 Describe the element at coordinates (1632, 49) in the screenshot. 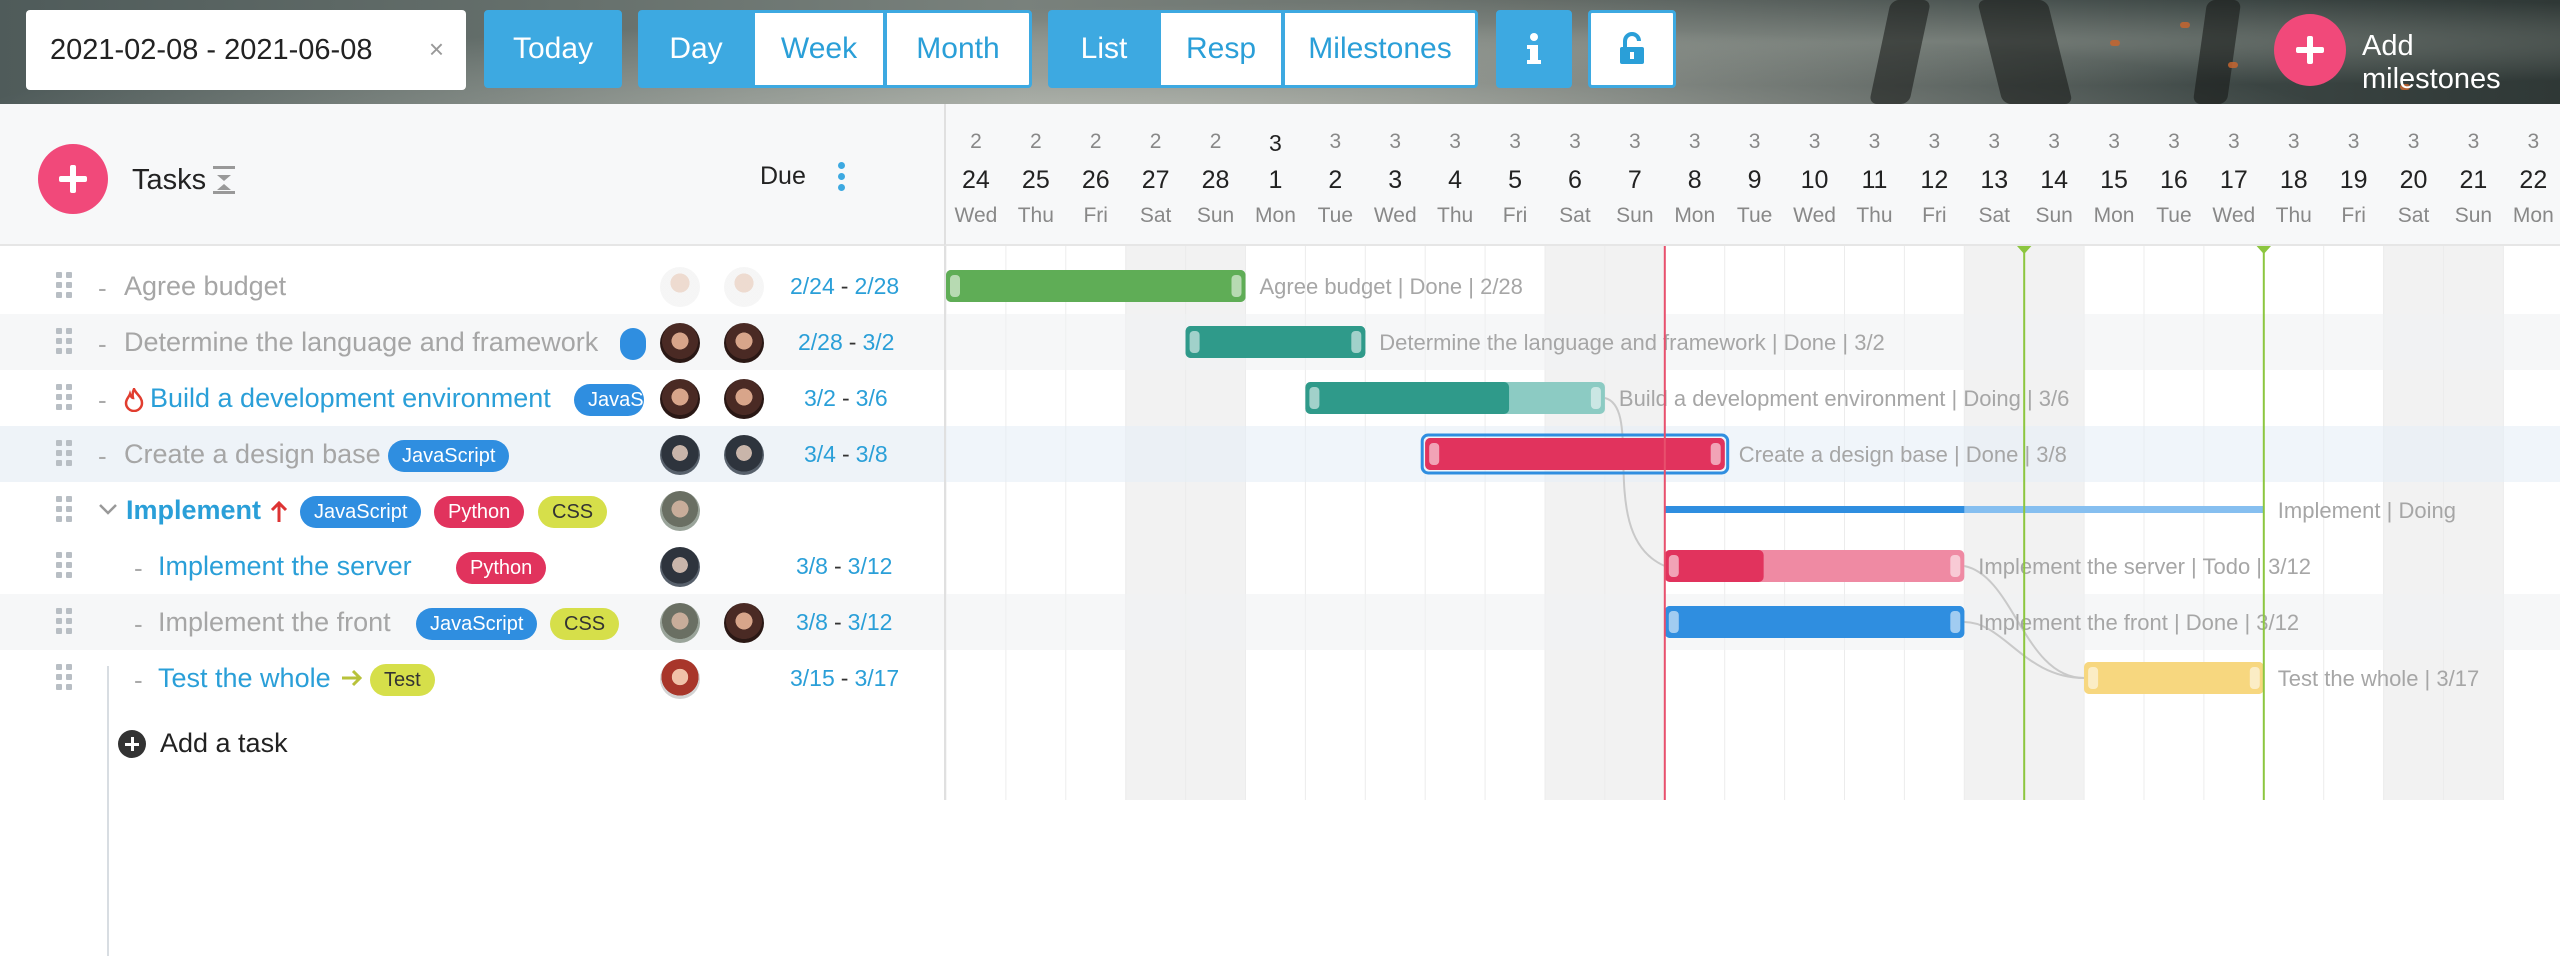

I see `lock-button` at that location.